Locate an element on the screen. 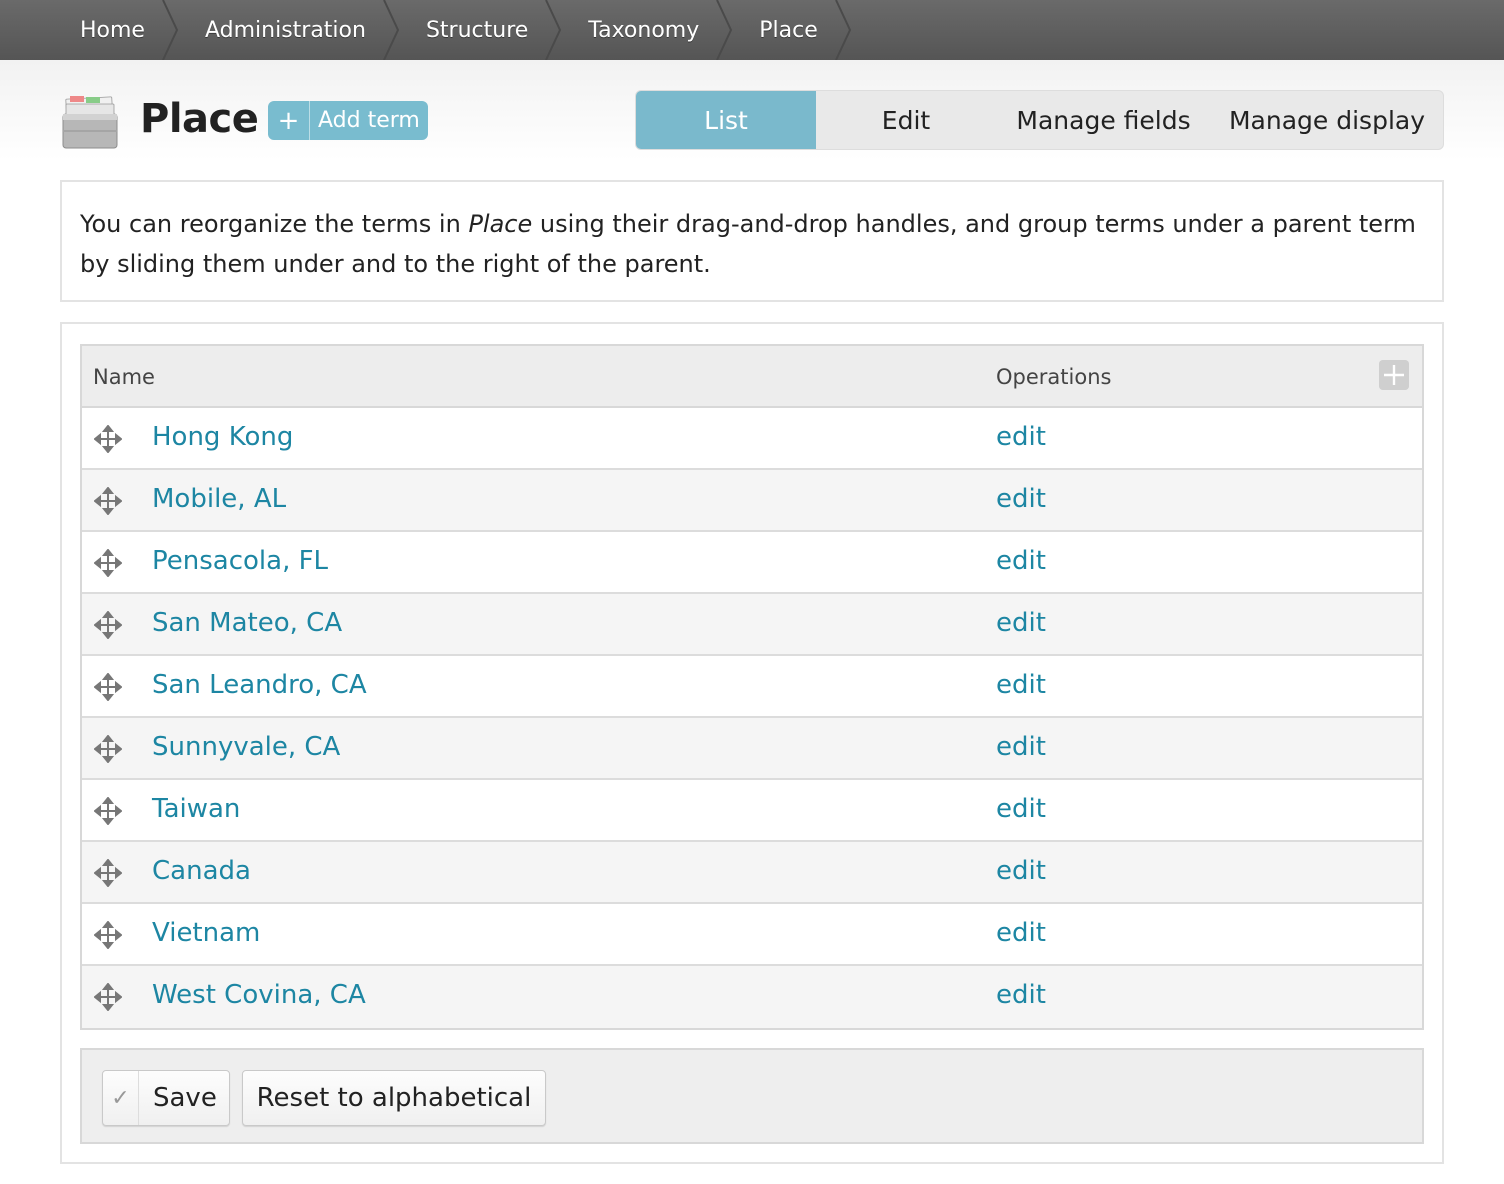 This screenshot has height=1184, width=1504. table-header: Name Operations is located at coordinates (752, 377).